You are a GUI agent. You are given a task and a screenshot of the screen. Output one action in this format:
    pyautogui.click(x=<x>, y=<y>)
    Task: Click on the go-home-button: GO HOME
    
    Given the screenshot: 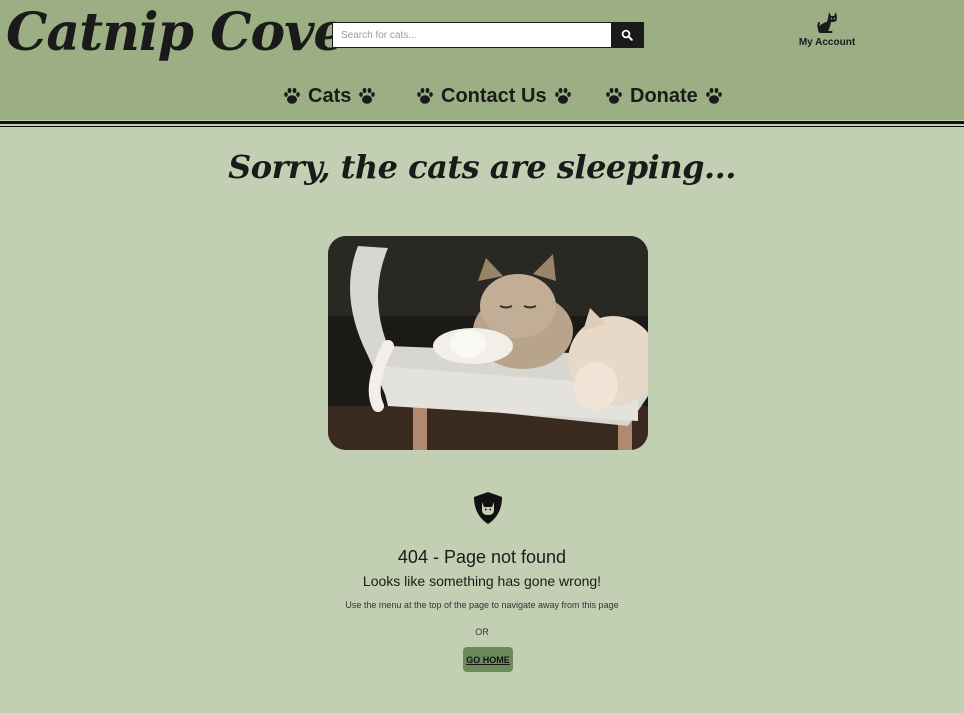 What is the action you would take?
    pyautogui.click(x=488, y=659)
    